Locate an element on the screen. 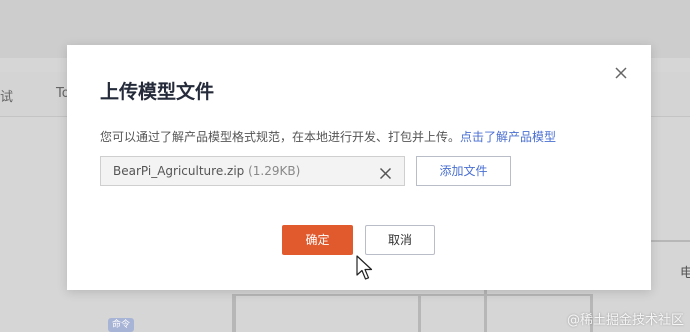  description-text: 您可以通过了解产品模型格式规范，在本地进行开发、打包并上传。 is located at coordinates (280, 137).